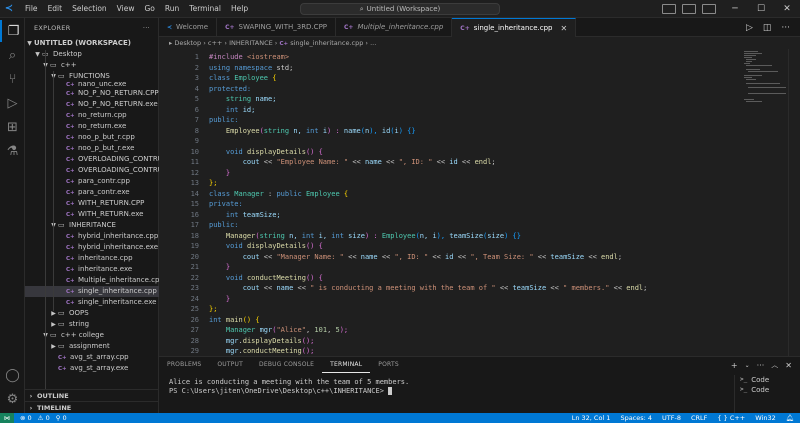  Describe the element at coordinates (196, 78) in the screenshot. I see `line-number: 3` at that location.